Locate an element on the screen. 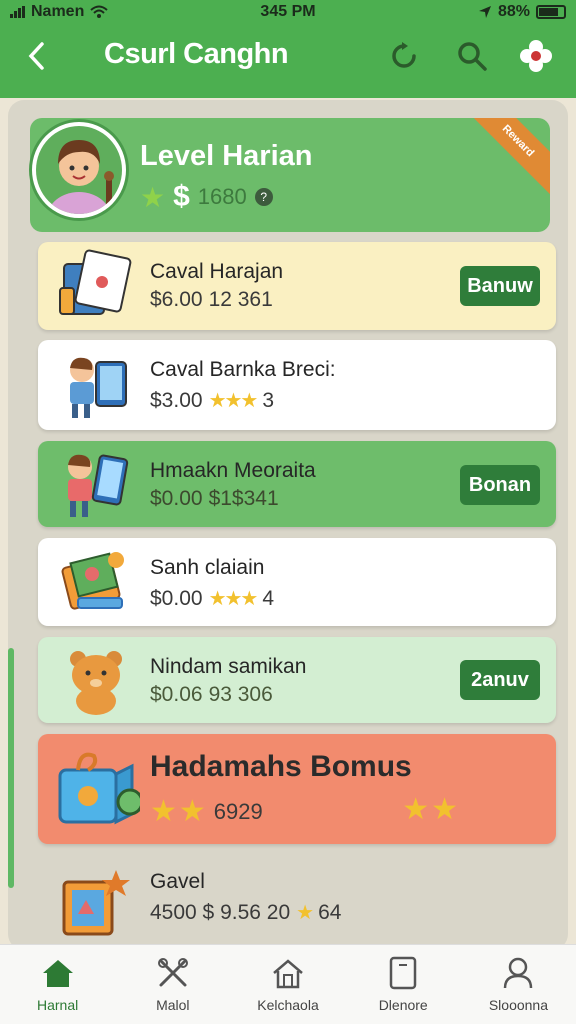 This screenshot has width=576, height=1024. search-icon is located at coordinates (472, 56).